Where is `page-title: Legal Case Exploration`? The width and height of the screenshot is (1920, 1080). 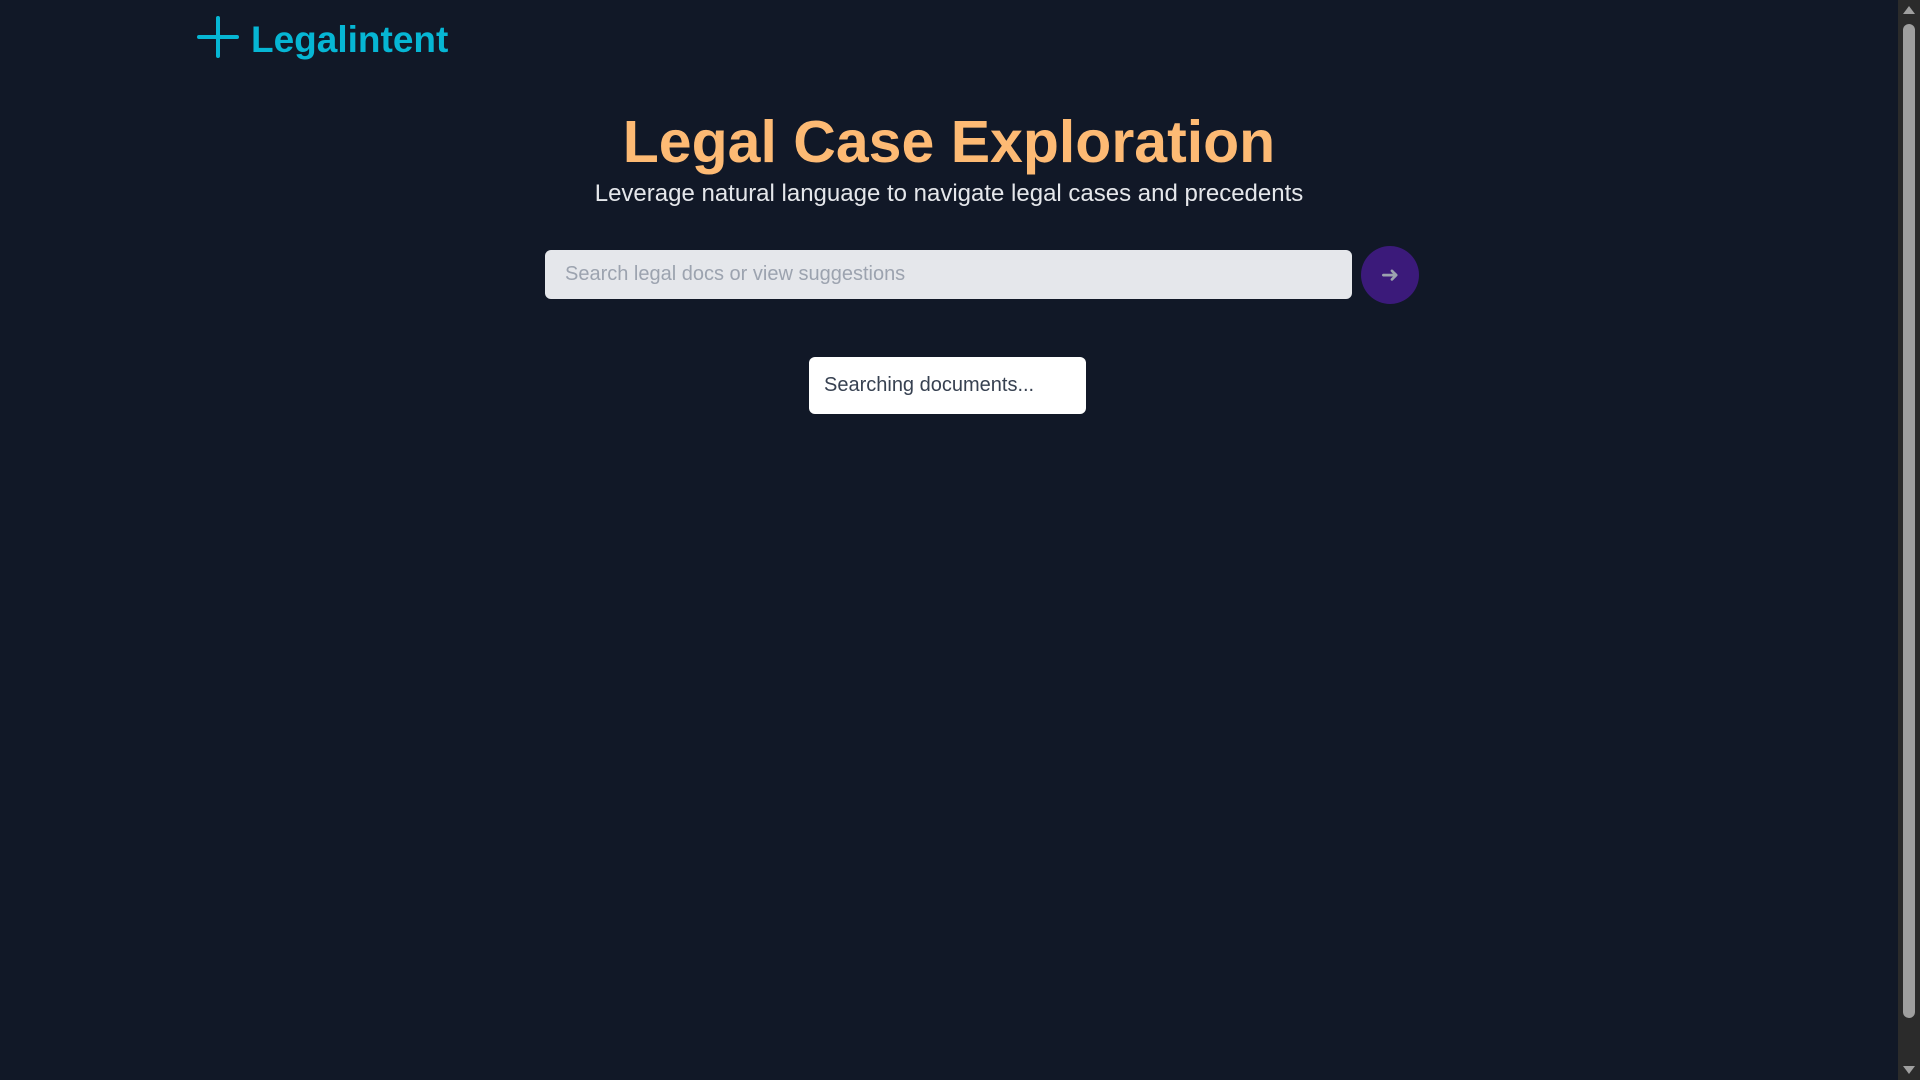 page-title: Legal Case Exploration is located at coordinates (949, 142).